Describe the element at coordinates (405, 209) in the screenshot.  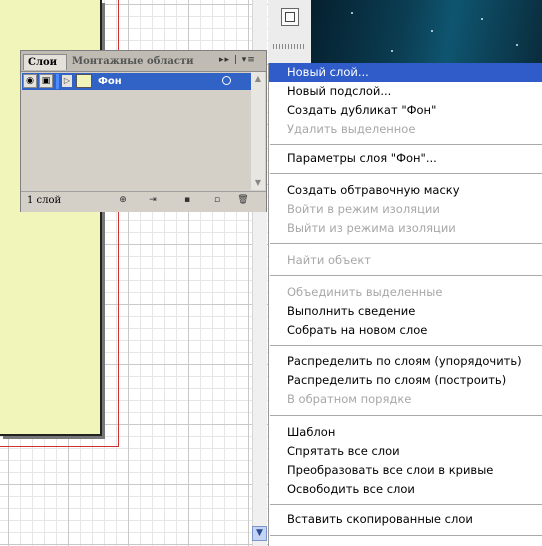
I see `menu-item-enter-isolation: Войти в режим изоляции` at that location.